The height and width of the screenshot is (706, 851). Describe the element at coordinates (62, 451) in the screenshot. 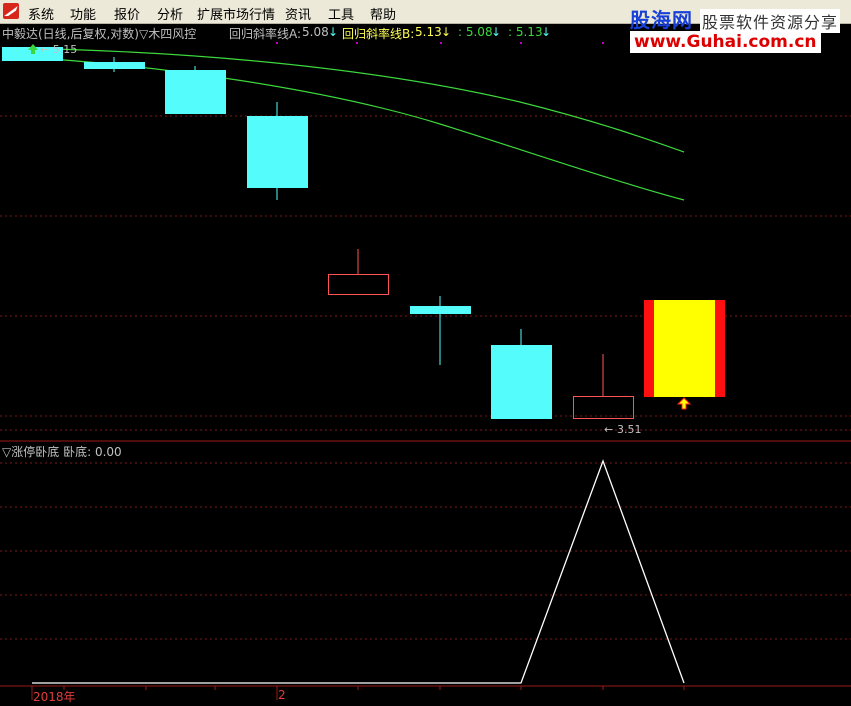

I see `sub-panel-info-bar: ▽涨停卧底 卧底: 0.00` at that location.